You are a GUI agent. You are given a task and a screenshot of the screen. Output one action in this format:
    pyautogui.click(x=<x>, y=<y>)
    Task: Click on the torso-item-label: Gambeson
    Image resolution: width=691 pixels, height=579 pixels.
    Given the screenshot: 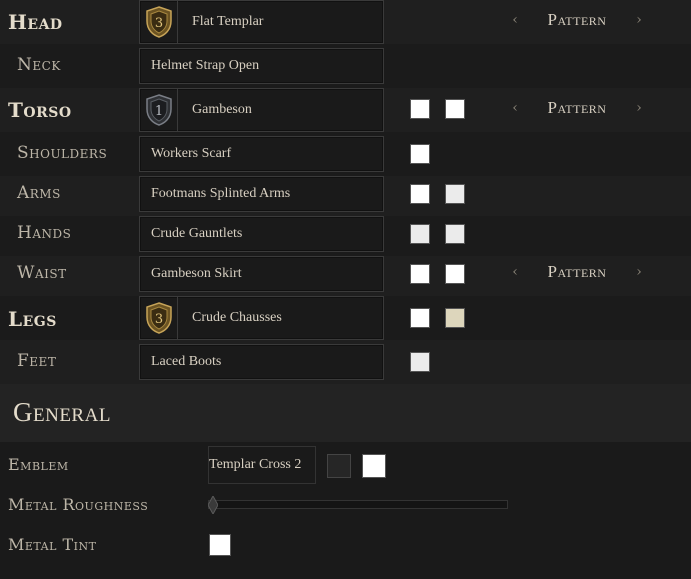 What is the action you would take?
    pyautogui.click(x=222, y=109)
    